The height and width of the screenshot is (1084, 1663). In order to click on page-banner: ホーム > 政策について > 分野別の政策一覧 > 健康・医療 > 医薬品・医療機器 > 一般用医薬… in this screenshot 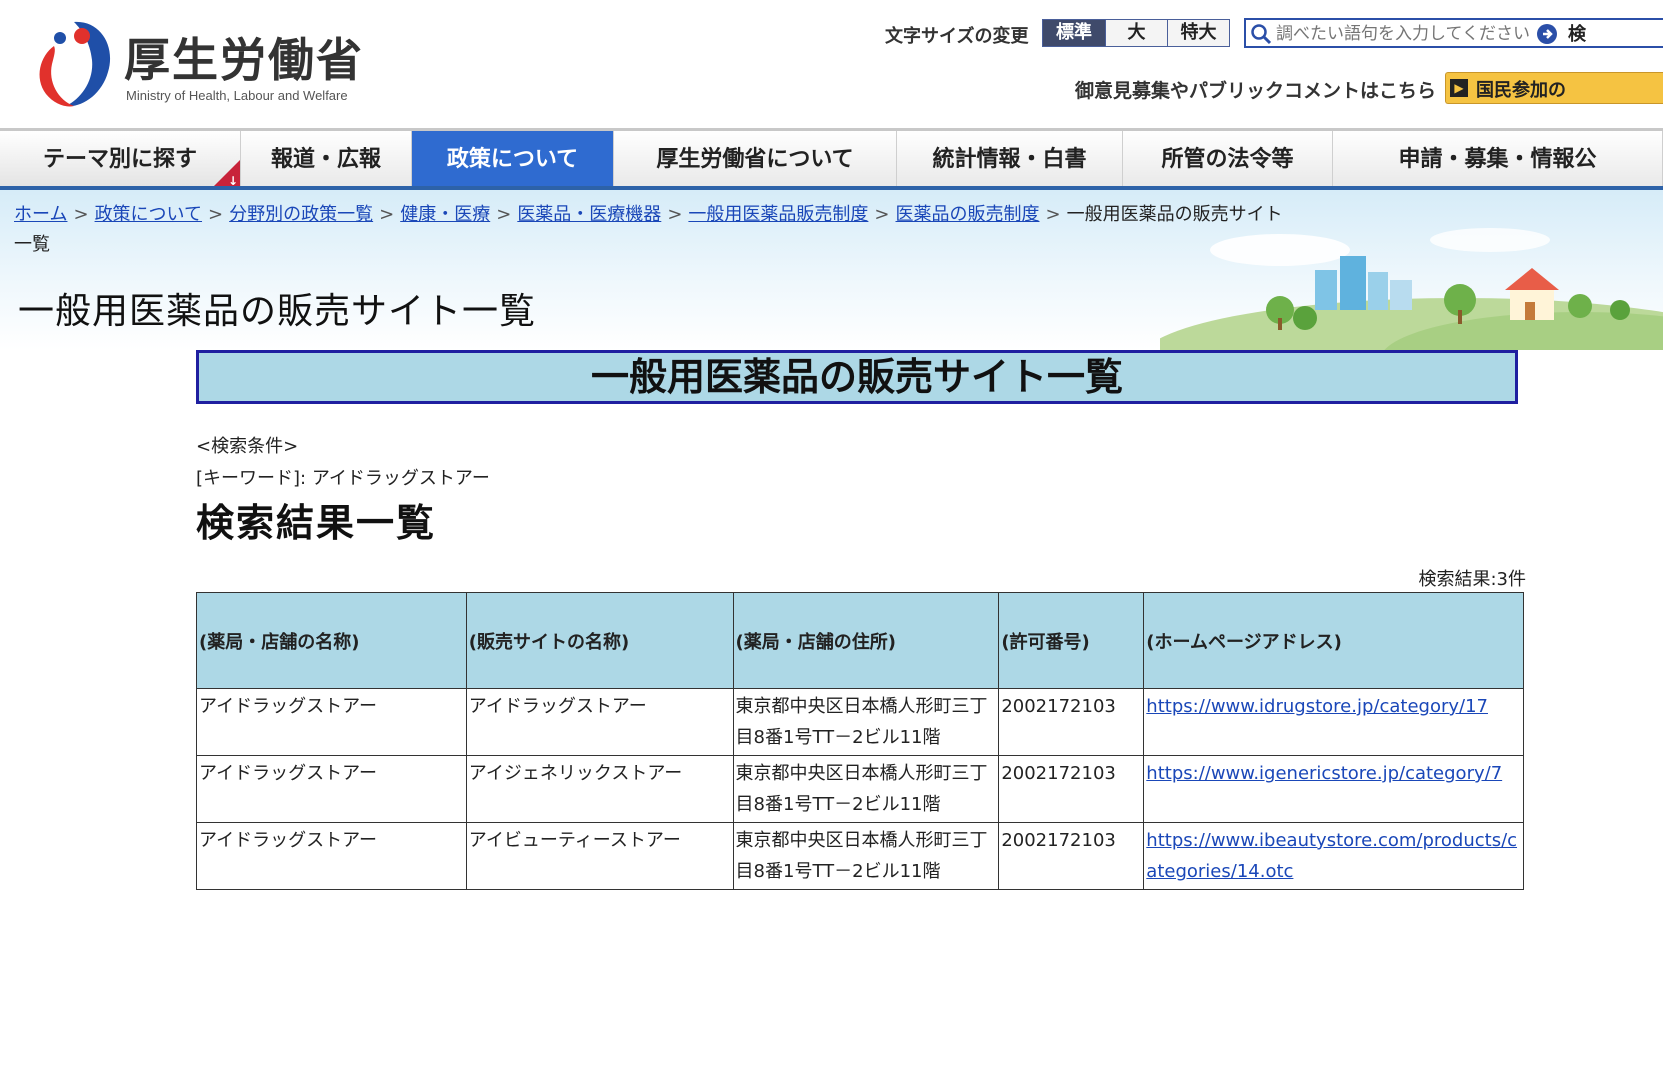, I will do `click(831, 270)`.